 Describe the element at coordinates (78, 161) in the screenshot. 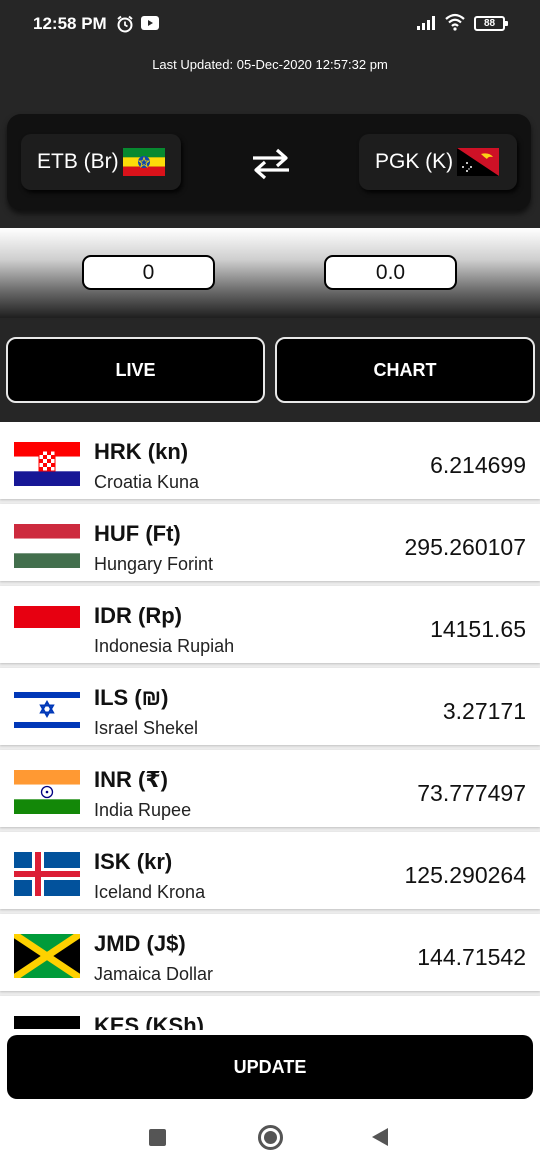

I see `from-currency-label: ETB (Br)` at that location.